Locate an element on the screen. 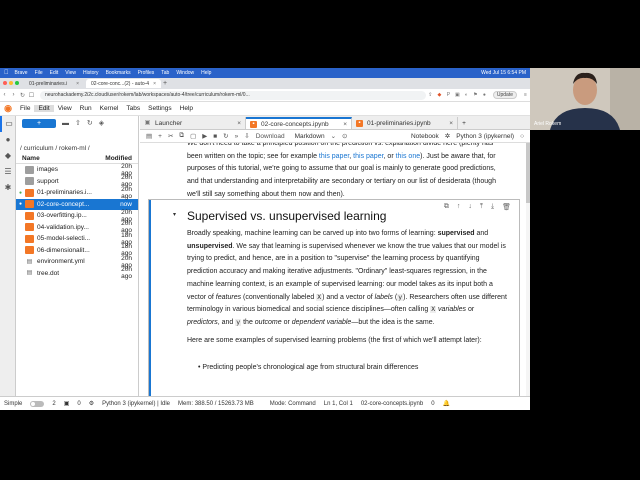  forward-icon: › is located at coordinates (13, 95).